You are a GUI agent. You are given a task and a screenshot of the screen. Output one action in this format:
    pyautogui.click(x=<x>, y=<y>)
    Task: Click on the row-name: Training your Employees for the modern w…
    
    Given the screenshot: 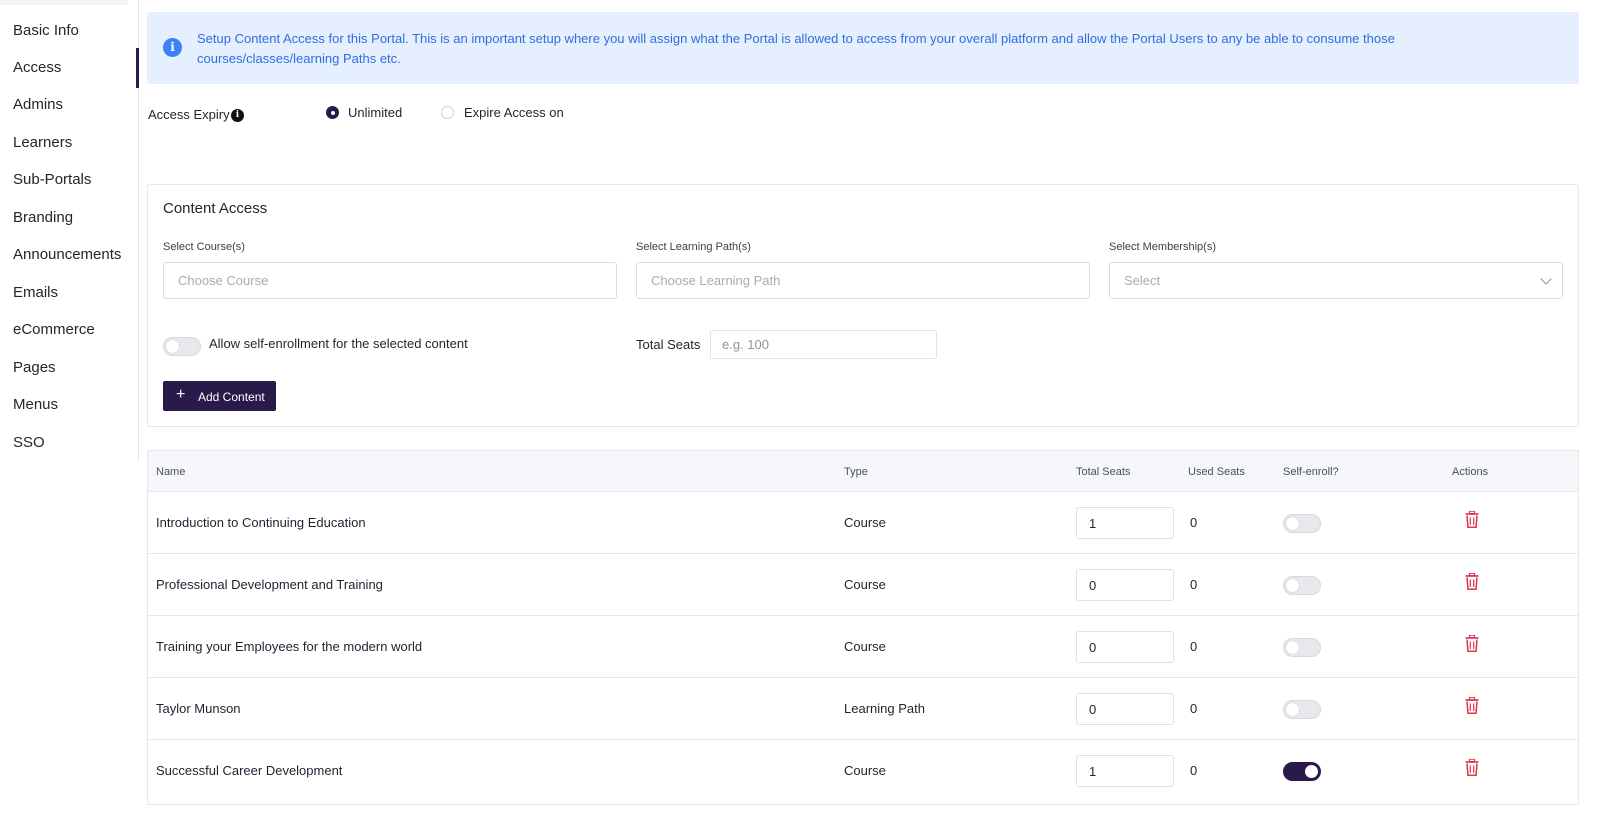 What is the action you would take?
    pyautogui.click(x=289, y=646)
    